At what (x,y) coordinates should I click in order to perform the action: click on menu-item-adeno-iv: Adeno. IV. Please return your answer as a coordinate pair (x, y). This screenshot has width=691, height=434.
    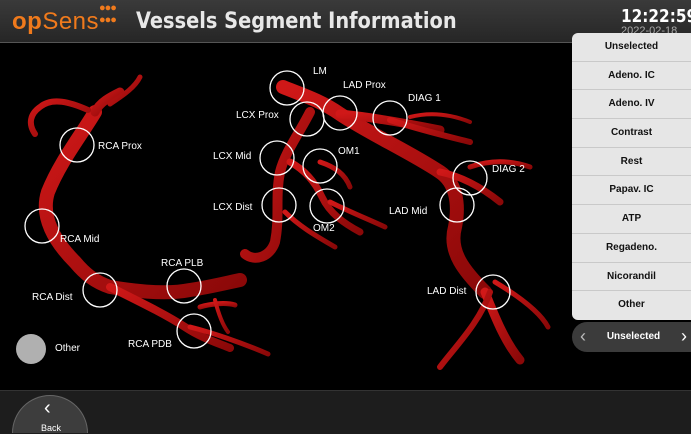
    Looking at the image, I should click on (631, 105).